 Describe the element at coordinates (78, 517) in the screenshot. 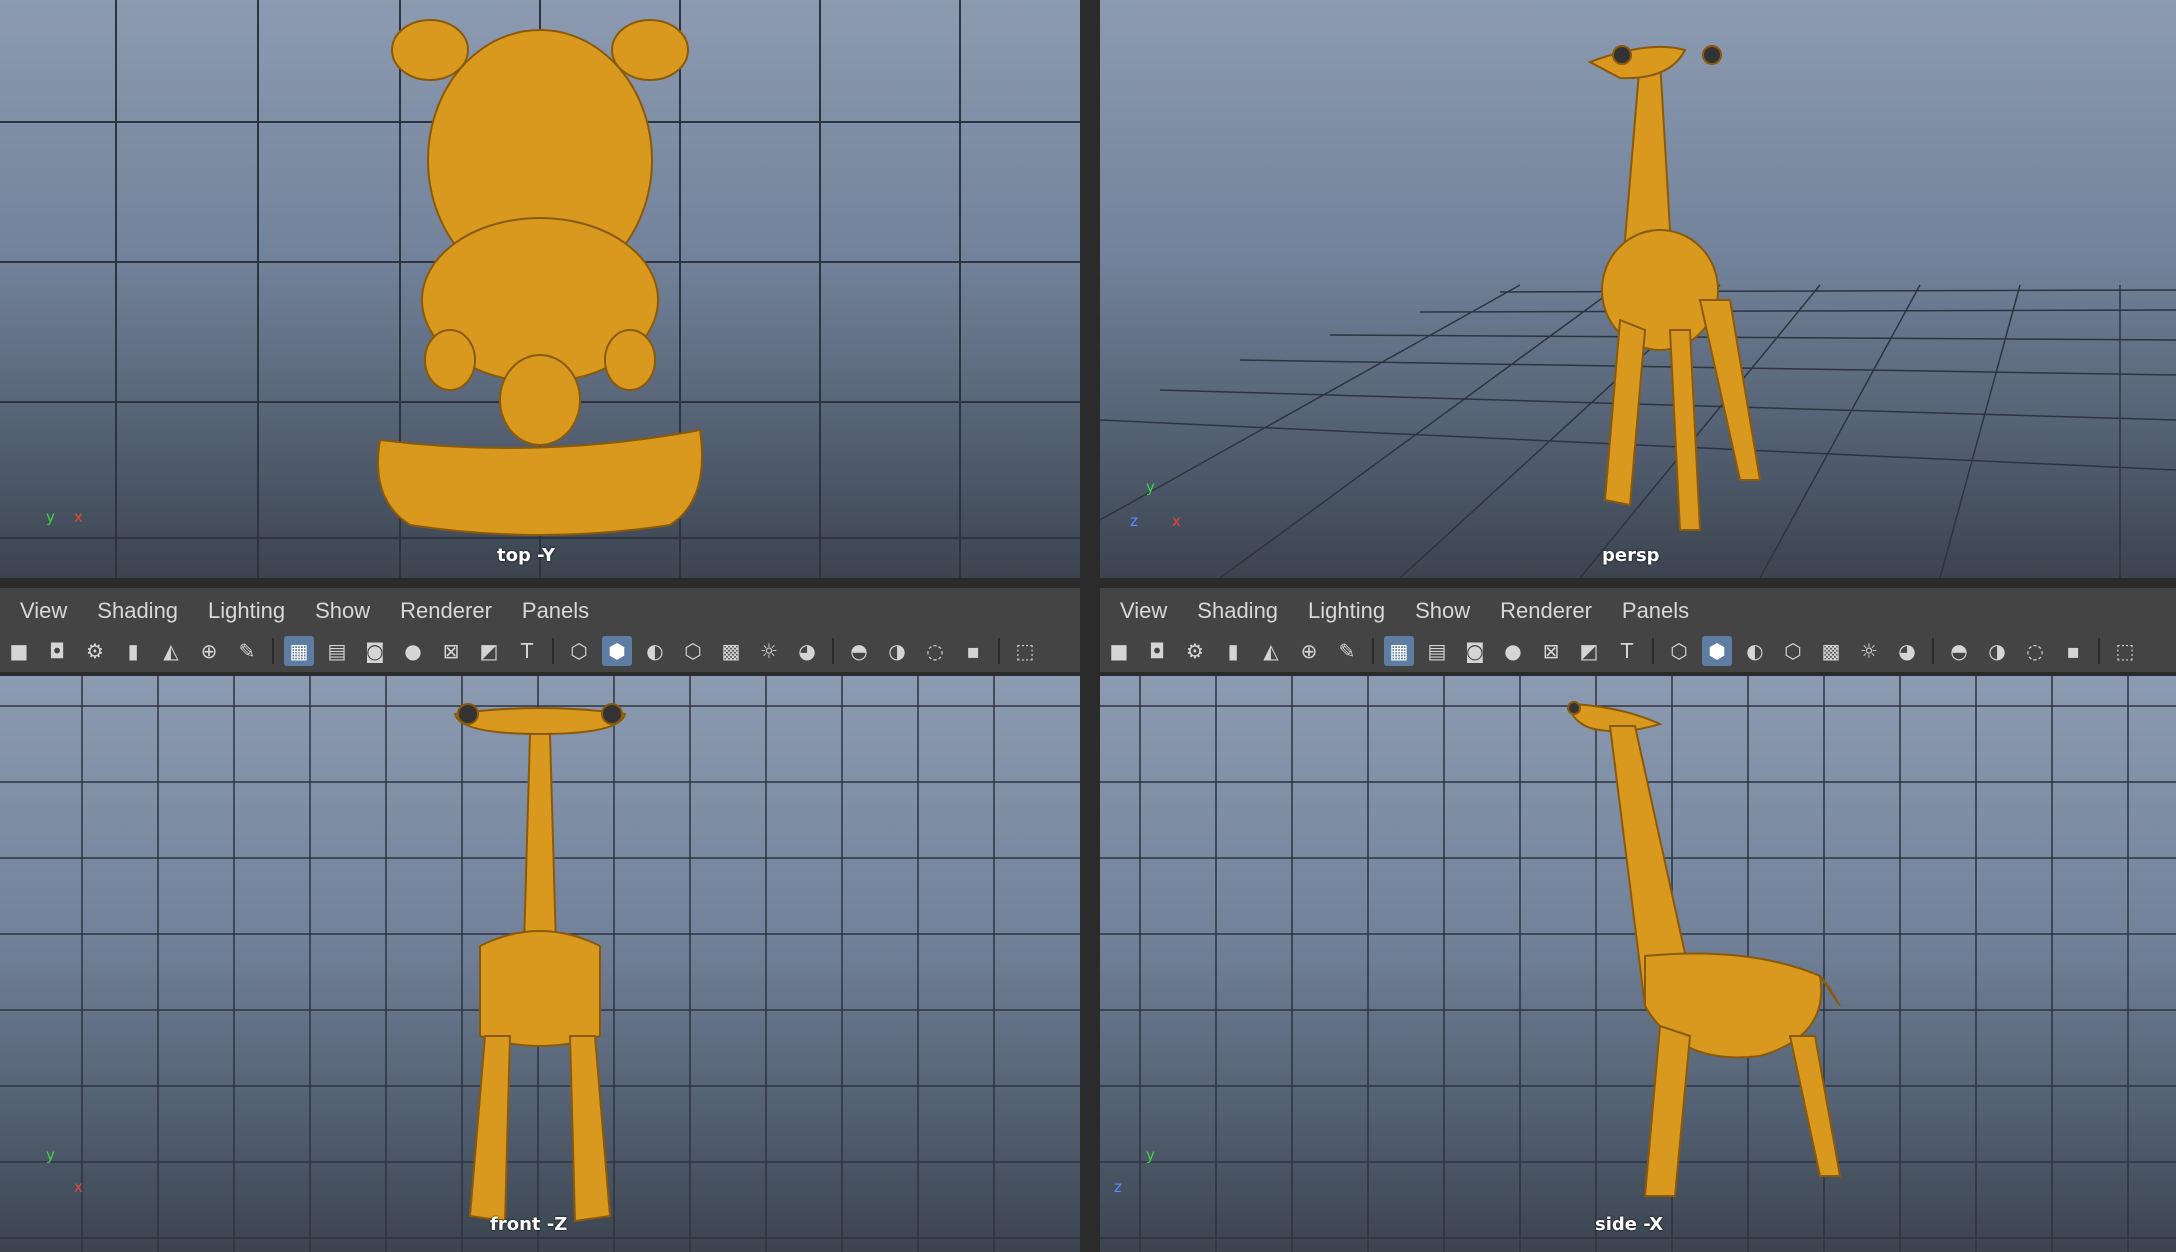

I see `axis-x-label: x` at that location.